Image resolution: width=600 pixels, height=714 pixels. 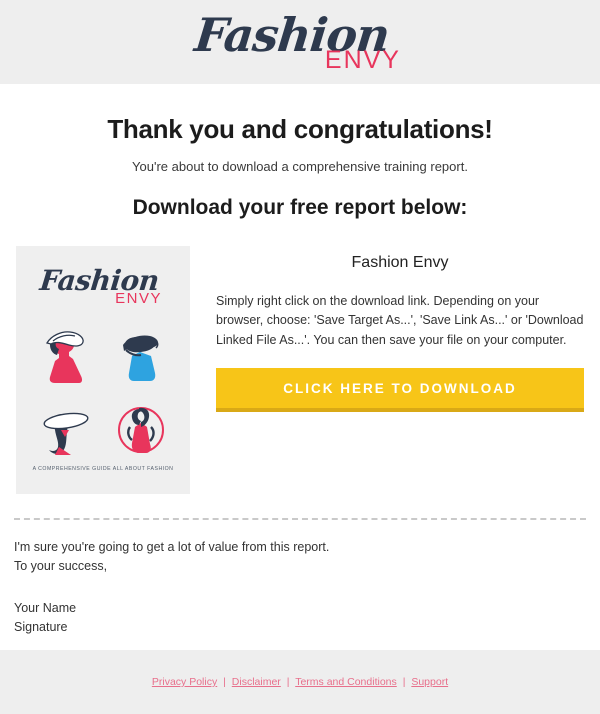 I want to click on download-button: CLICK HERE TO DOWNLOAD, so click(x=400, y=390).